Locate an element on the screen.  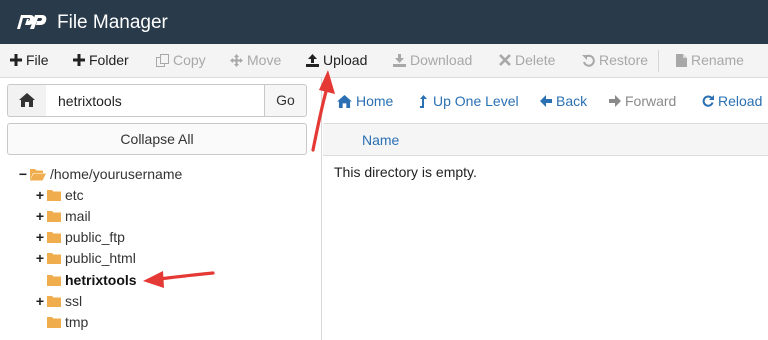
back-button: Back is located at coordinates (563, 101).